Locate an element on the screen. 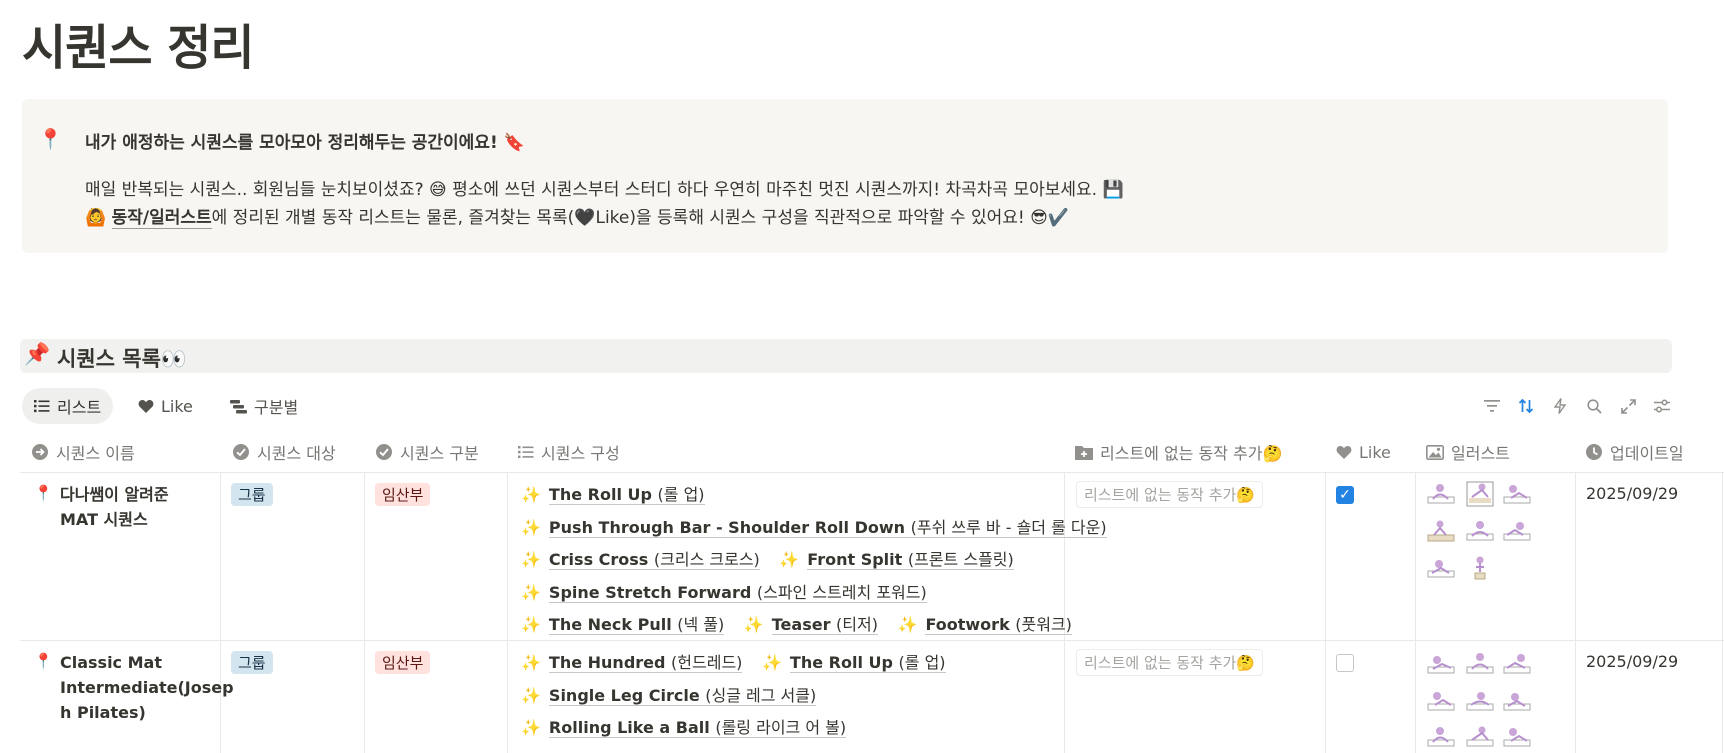  sequence-item: ✨ Criss Cross (크리스 크로스) is located at coordinates (640, 560).